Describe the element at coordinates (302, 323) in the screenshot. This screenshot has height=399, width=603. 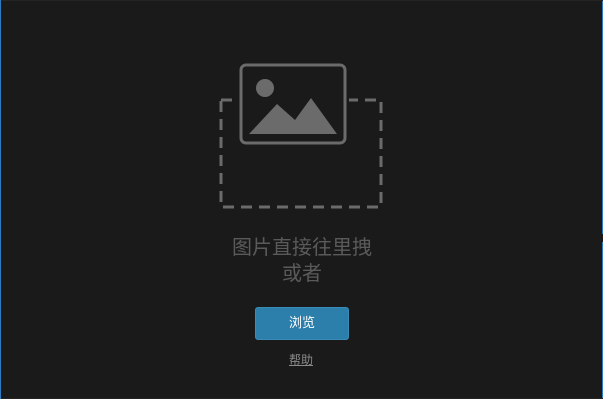
I see `browse-button: 浏览` at that location.